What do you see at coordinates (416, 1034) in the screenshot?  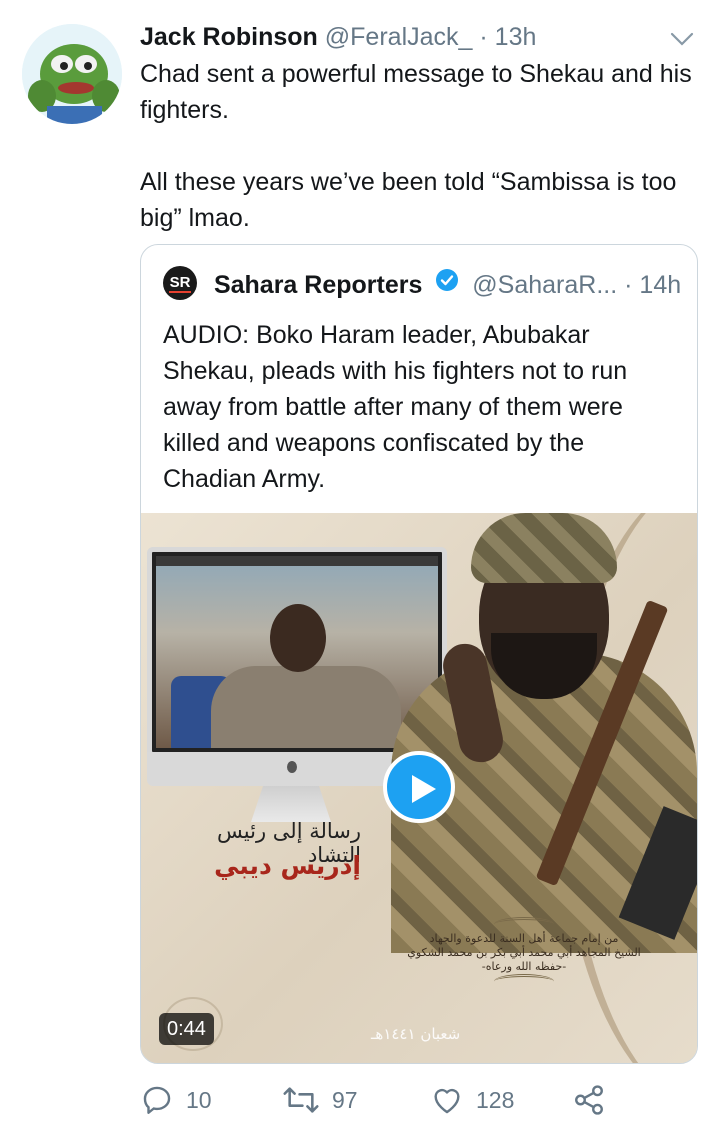 I see `poster-date: شعبان ١٤٤١هـ` at bounding box center [416, 1034].